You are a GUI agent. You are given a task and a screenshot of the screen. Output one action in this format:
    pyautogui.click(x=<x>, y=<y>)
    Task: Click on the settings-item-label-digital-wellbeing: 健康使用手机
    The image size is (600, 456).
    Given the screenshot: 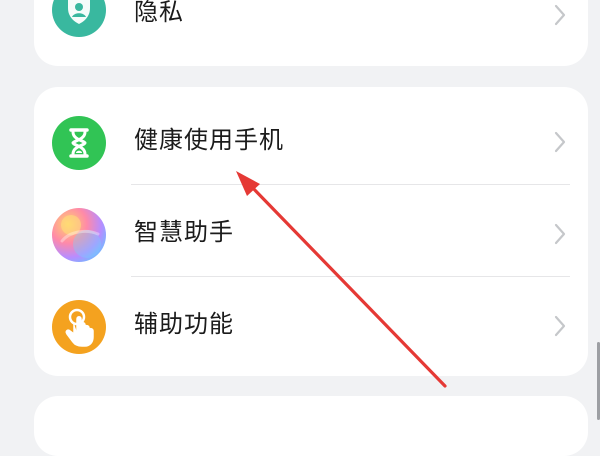 What is the action you would take?
    pyautogui.click(x=209, y=140)
    